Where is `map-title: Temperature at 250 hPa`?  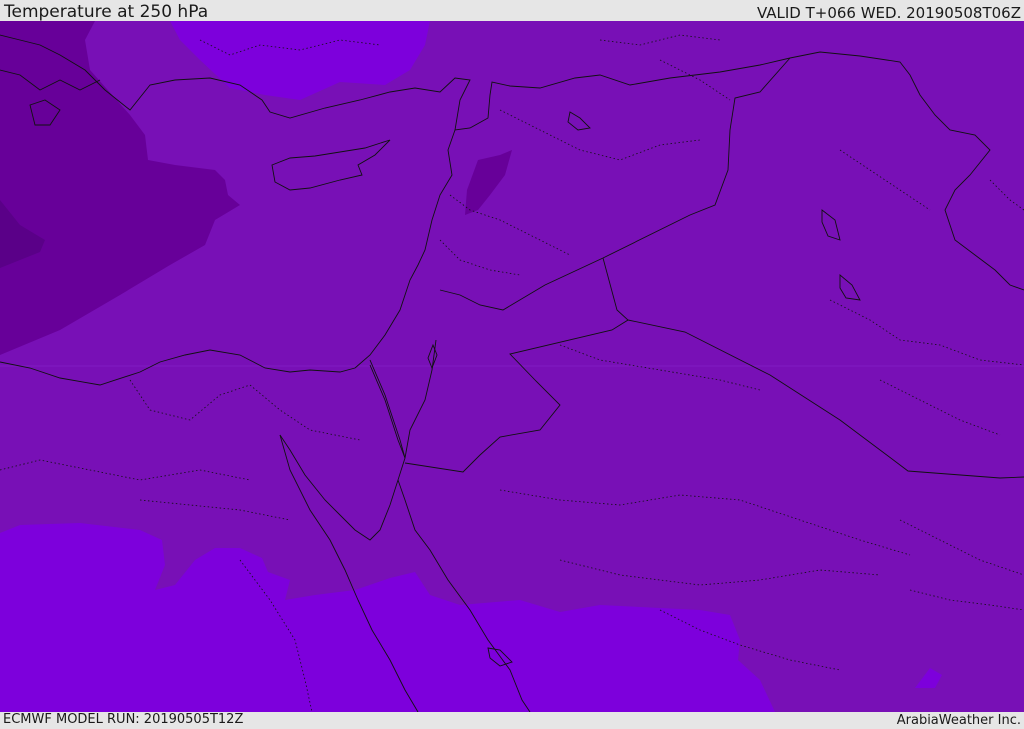
map-title: Temperature at 250 hPa is located at coordinates (106, 12).